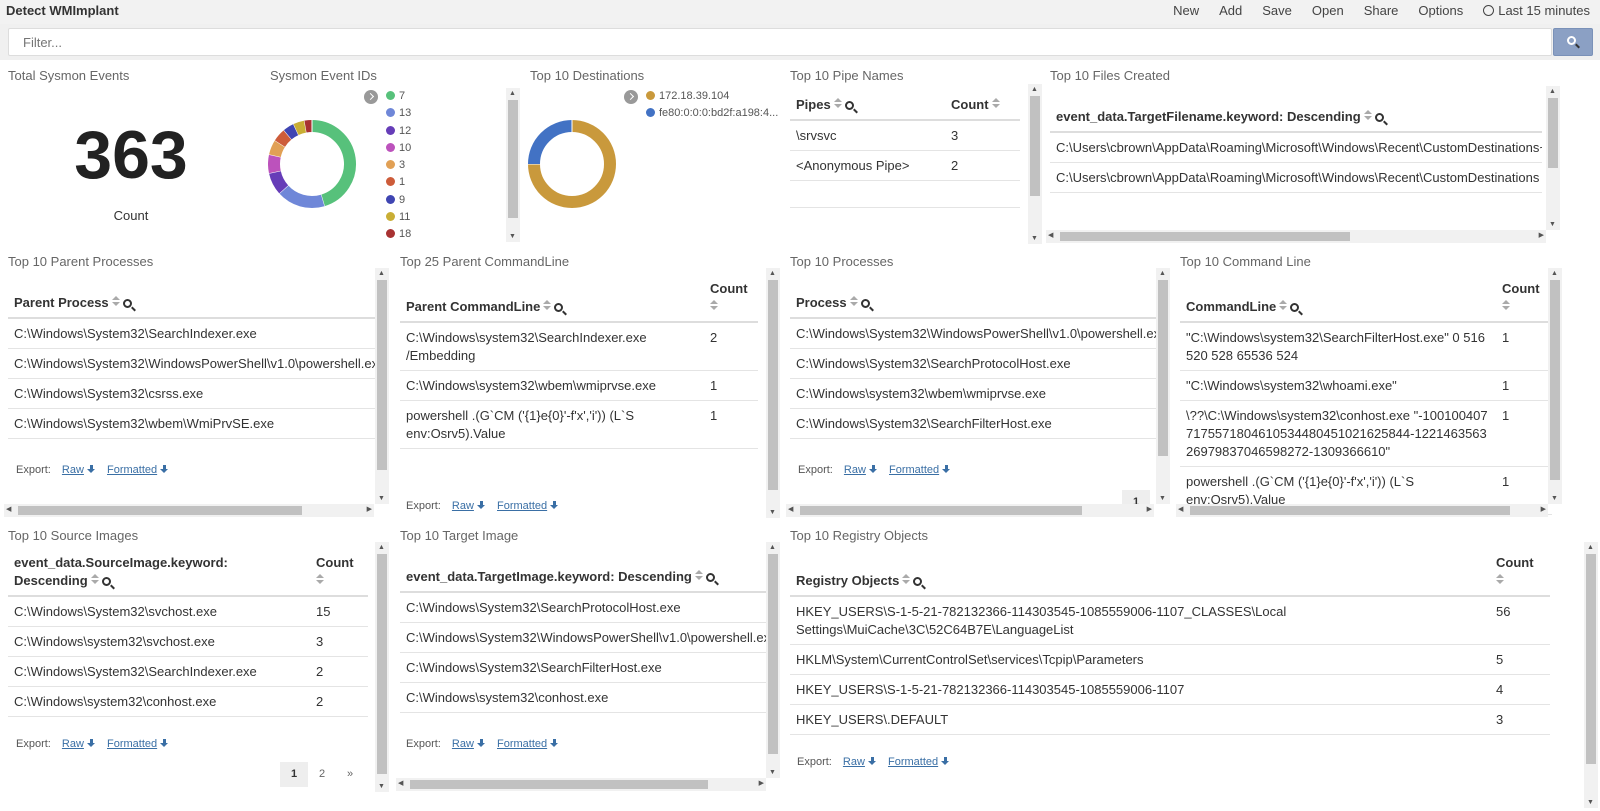  I want to click on search-button, so click(1573, 42).